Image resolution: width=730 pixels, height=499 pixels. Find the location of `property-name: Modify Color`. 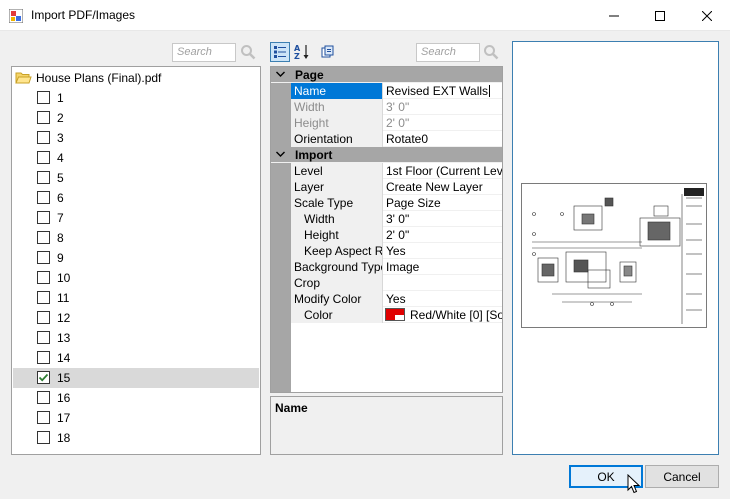

property-name: Modify Color is located at coordinates (337, 299).